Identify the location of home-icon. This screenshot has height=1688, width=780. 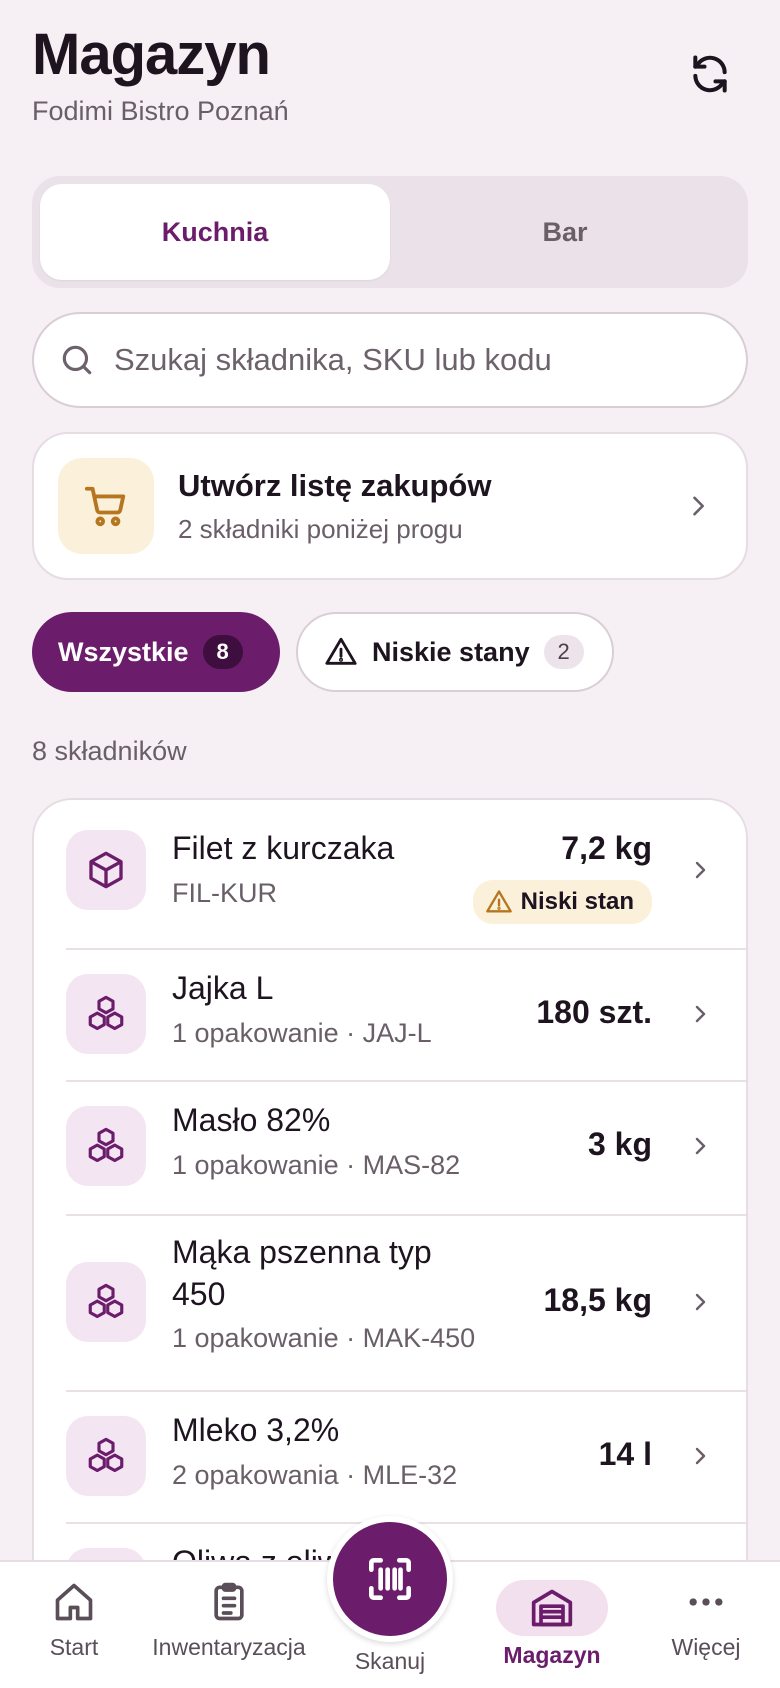
(74, 1602).